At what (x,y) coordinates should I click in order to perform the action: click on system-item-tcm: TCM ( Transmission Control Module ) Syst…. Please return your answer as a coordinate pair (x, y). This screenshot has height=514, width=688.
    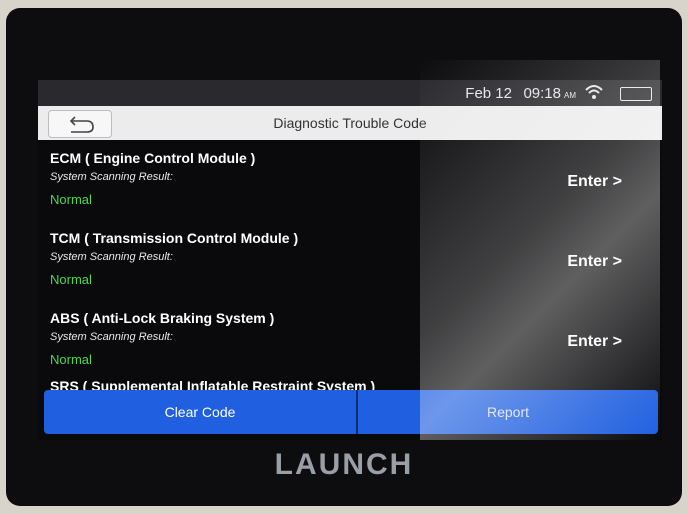
    Looking at the image, I should click on (350, 260).